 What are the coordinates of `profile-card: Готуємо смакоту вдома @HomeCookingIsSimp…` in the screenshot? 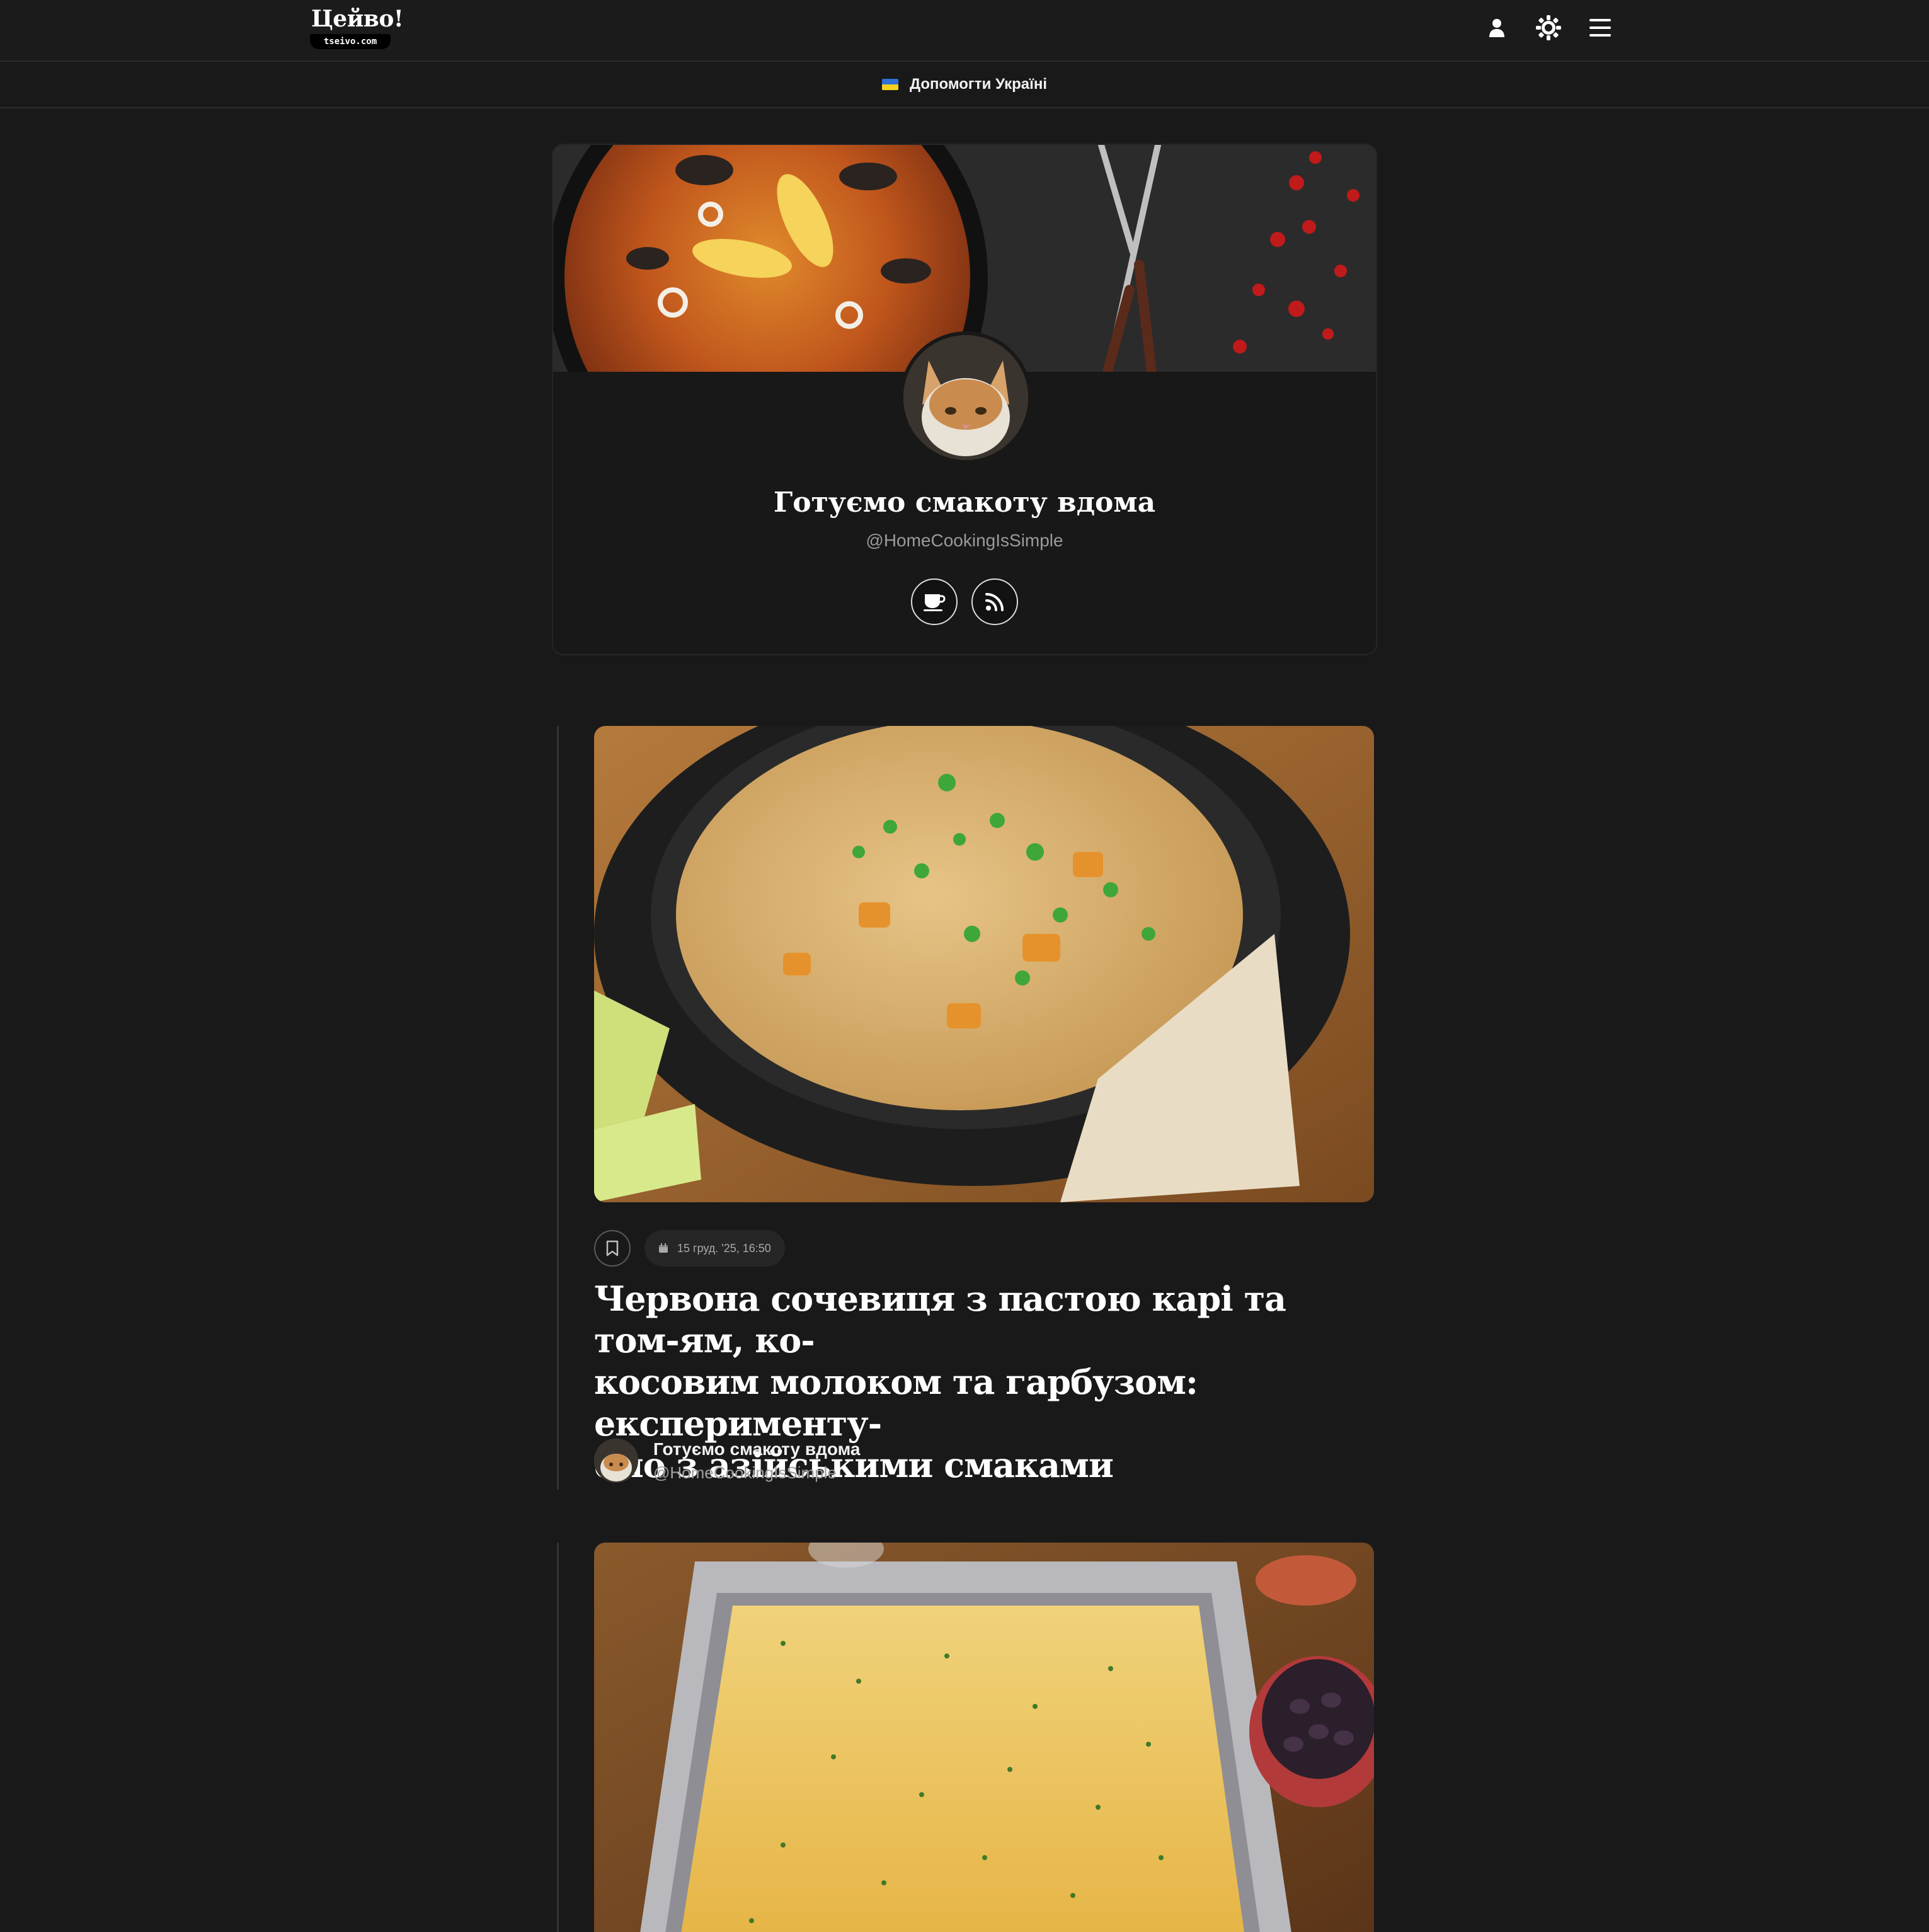 It's located at (965, 399).